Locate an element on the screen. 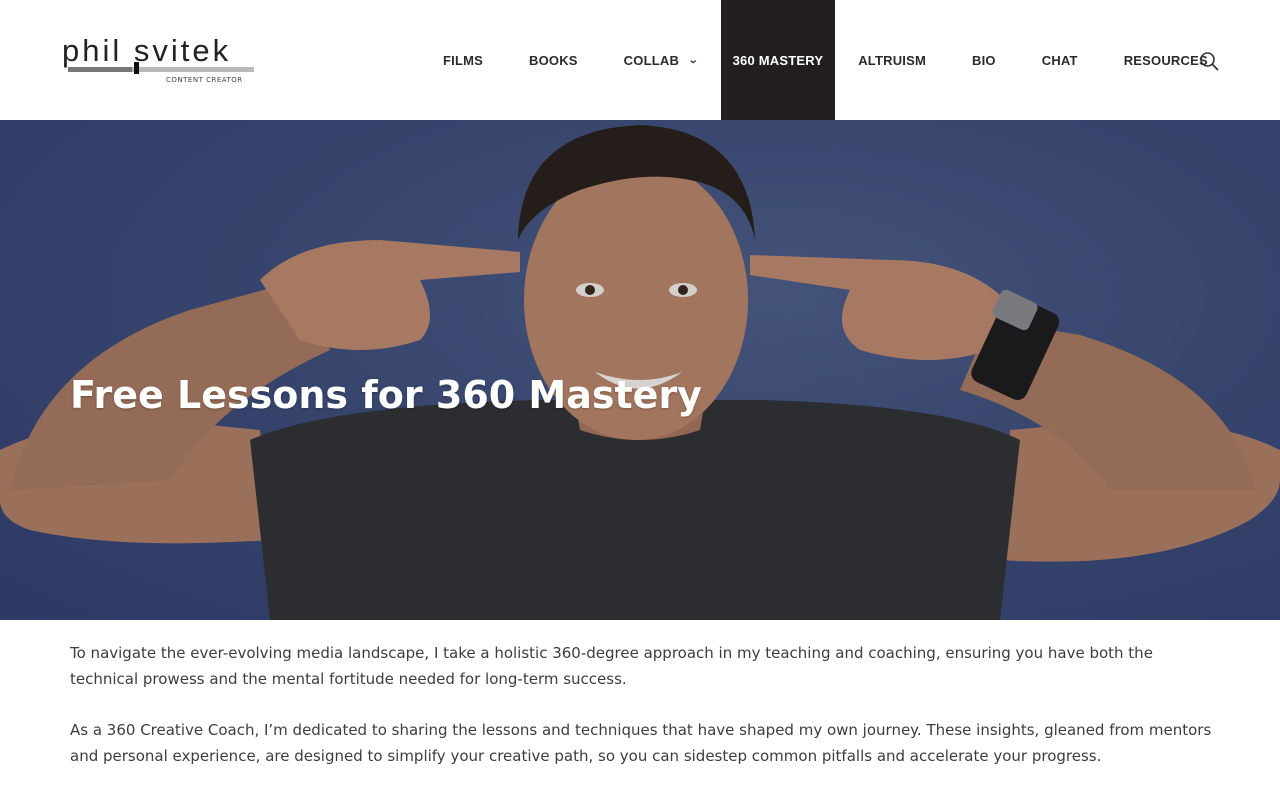  nav-item-books: BOOKS is located at coordinates (553, 60).